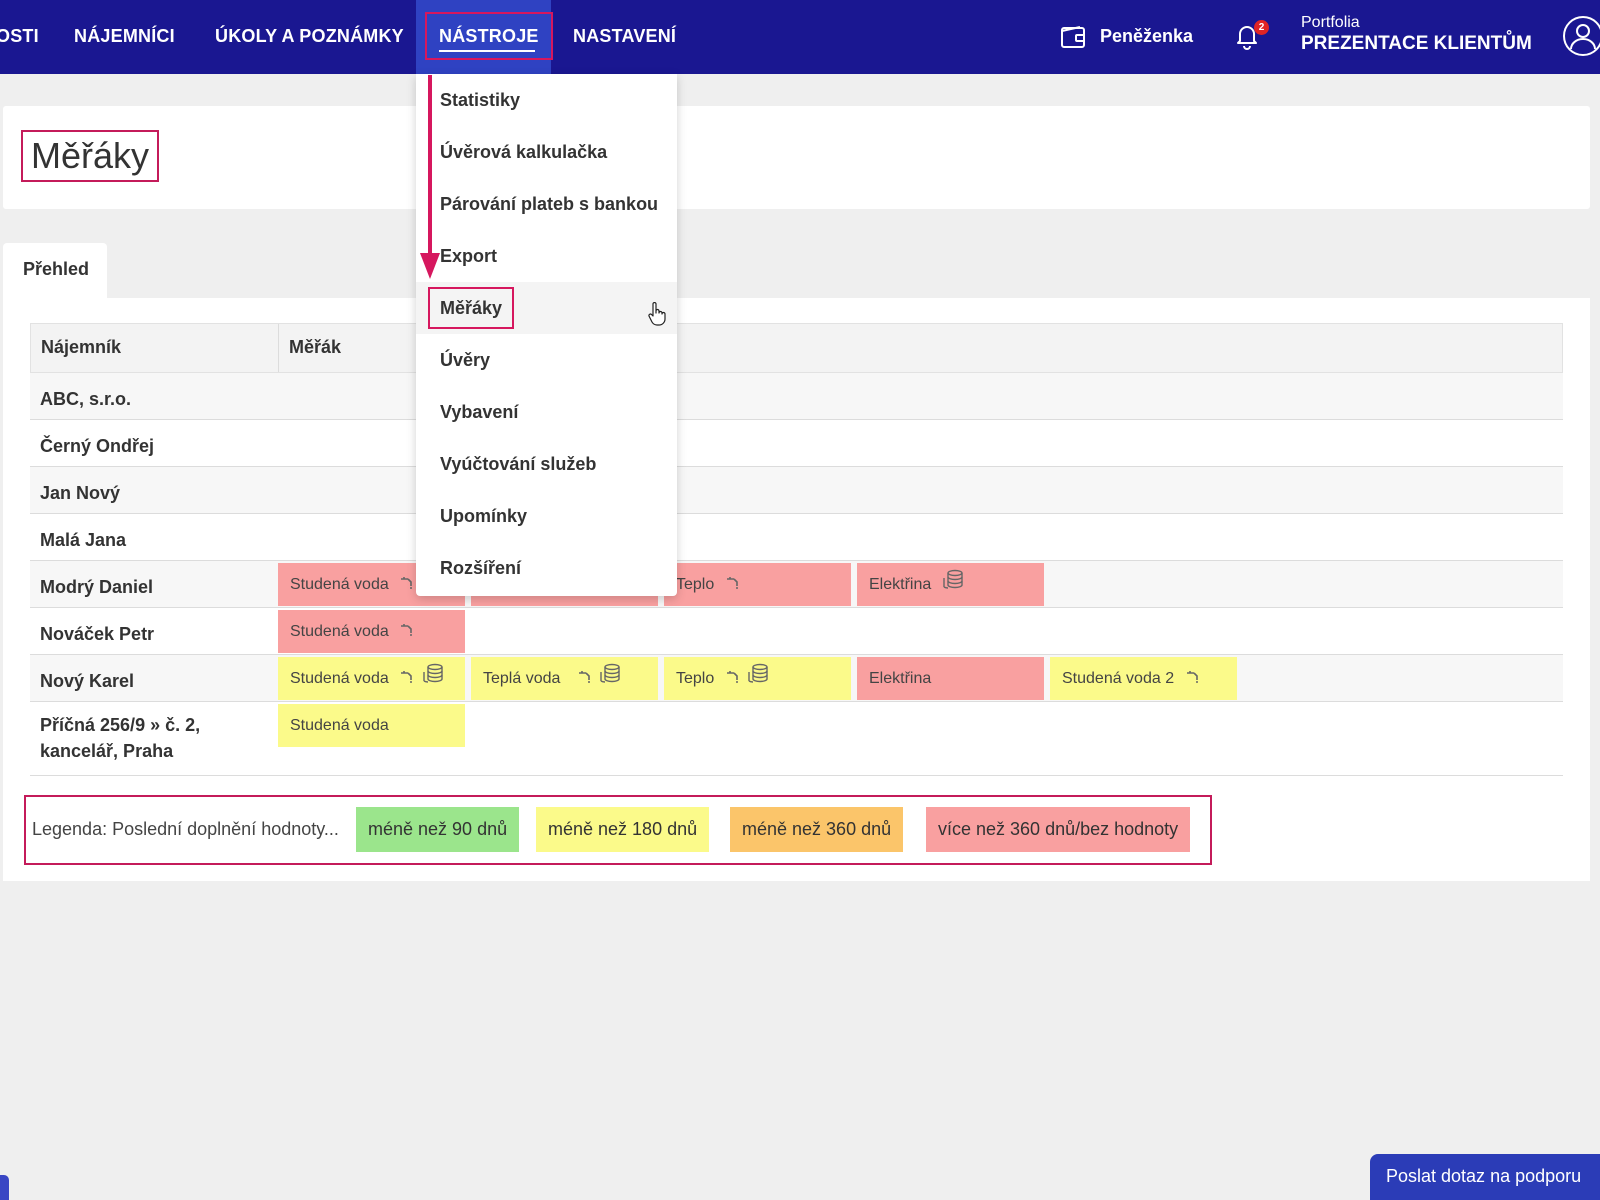 This screenshot has width=1600, height=1200. I want to click on user-account-button, so click(1581, 38).